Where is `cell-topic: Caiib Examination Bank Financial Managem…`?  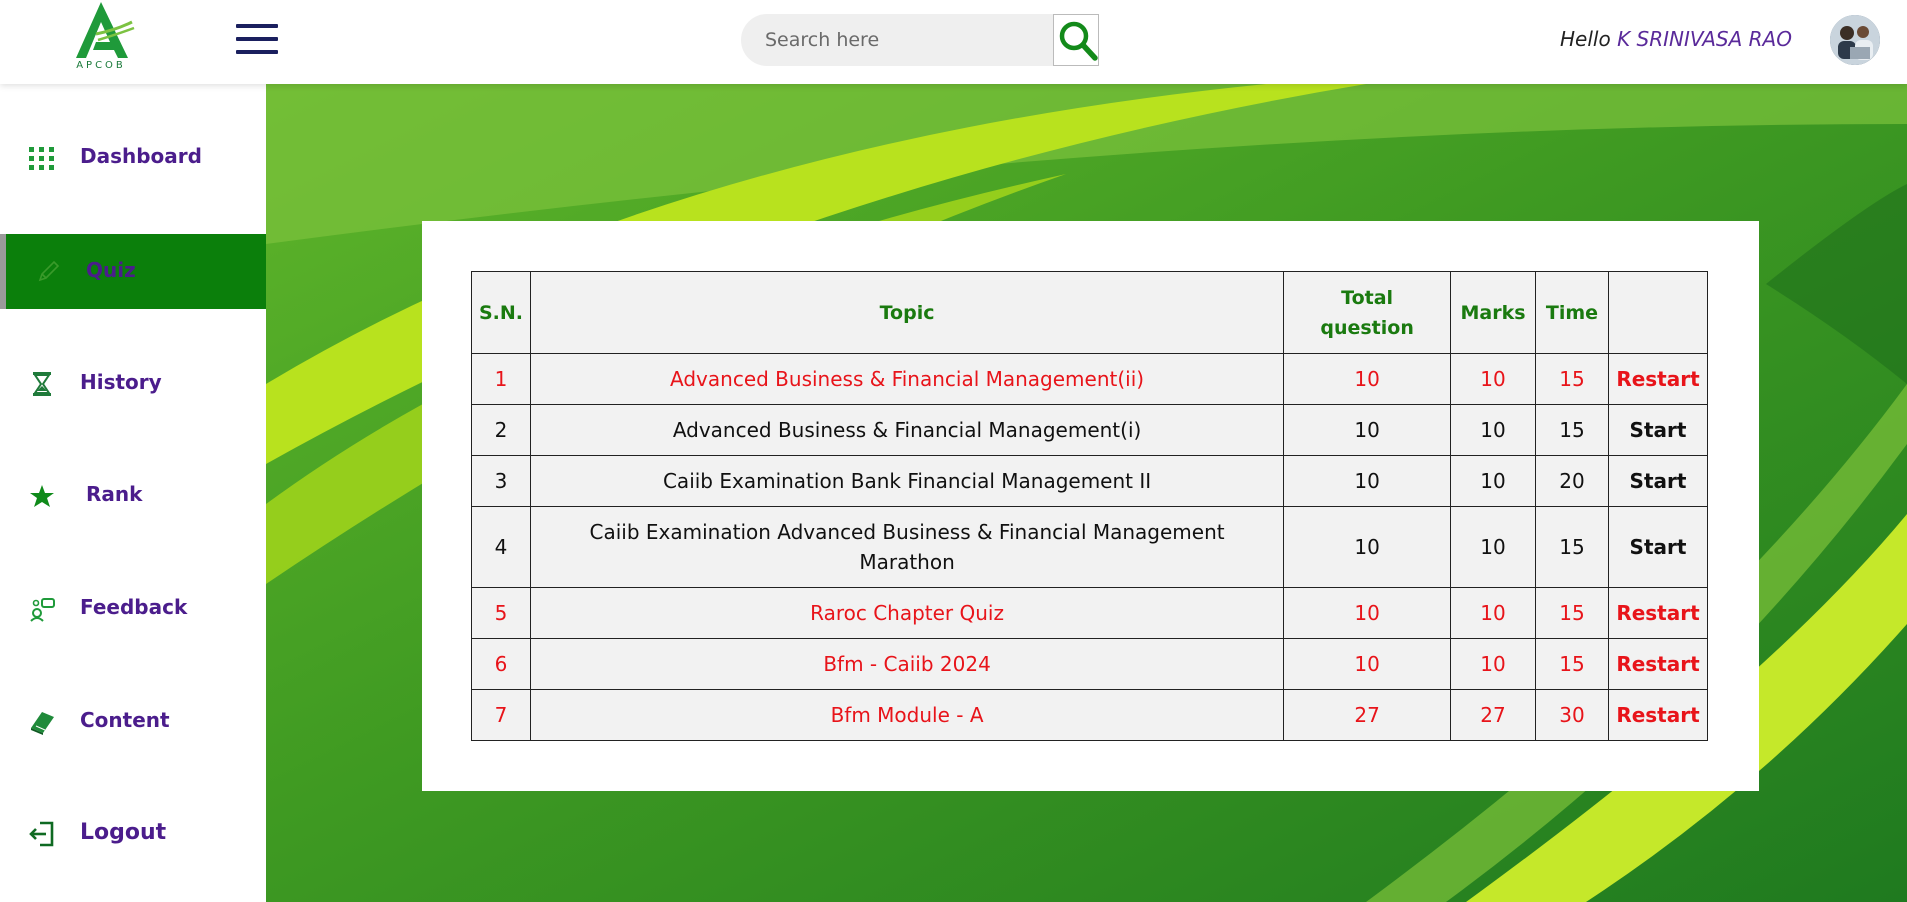 cell-topic: Caiib Examination Bank Financial Managem… is located at coordinates (907, 481).